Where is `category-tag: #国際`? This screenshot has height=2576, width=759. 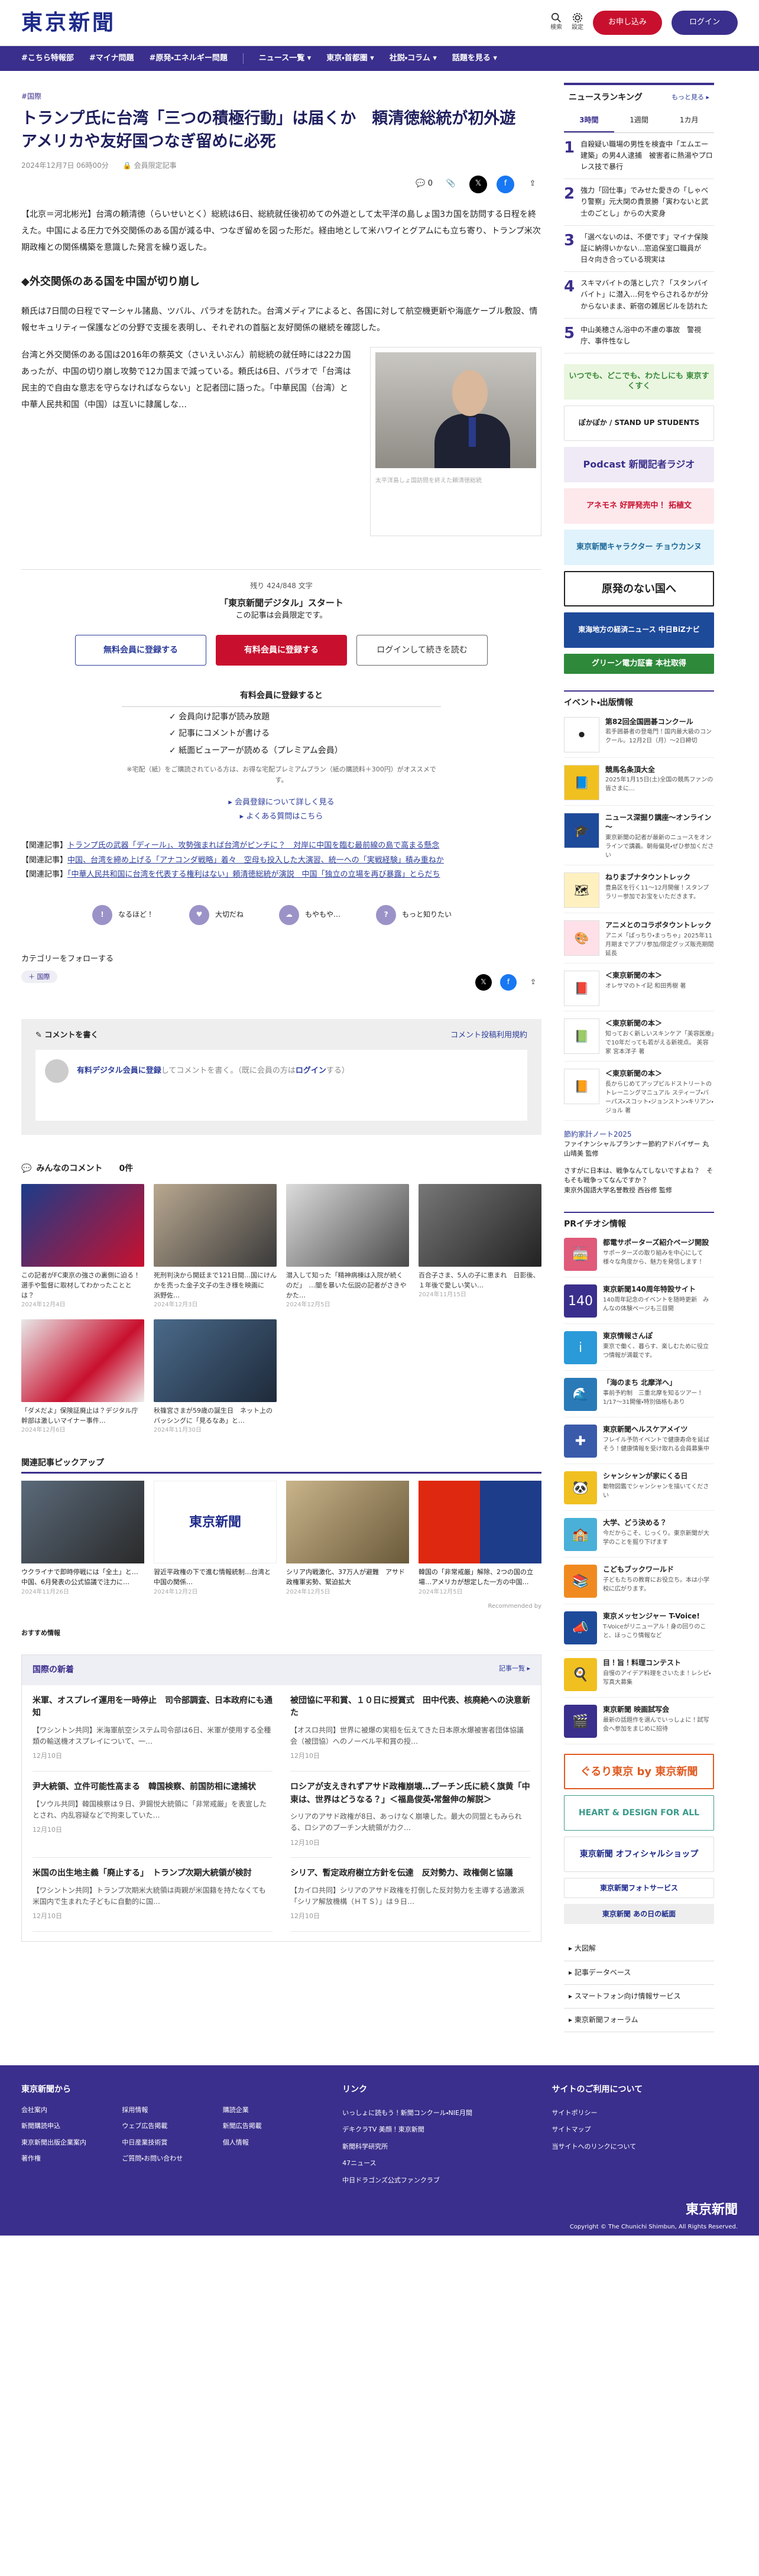
category-tag: #国際 is located at coordinates (281, 96).